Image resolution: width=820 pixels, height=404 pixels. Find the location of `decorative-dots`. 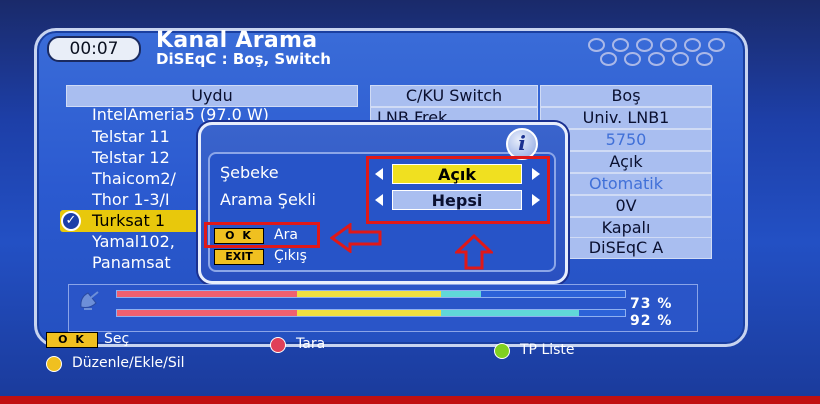

decorative-dots is located at coordinates (658, 53).